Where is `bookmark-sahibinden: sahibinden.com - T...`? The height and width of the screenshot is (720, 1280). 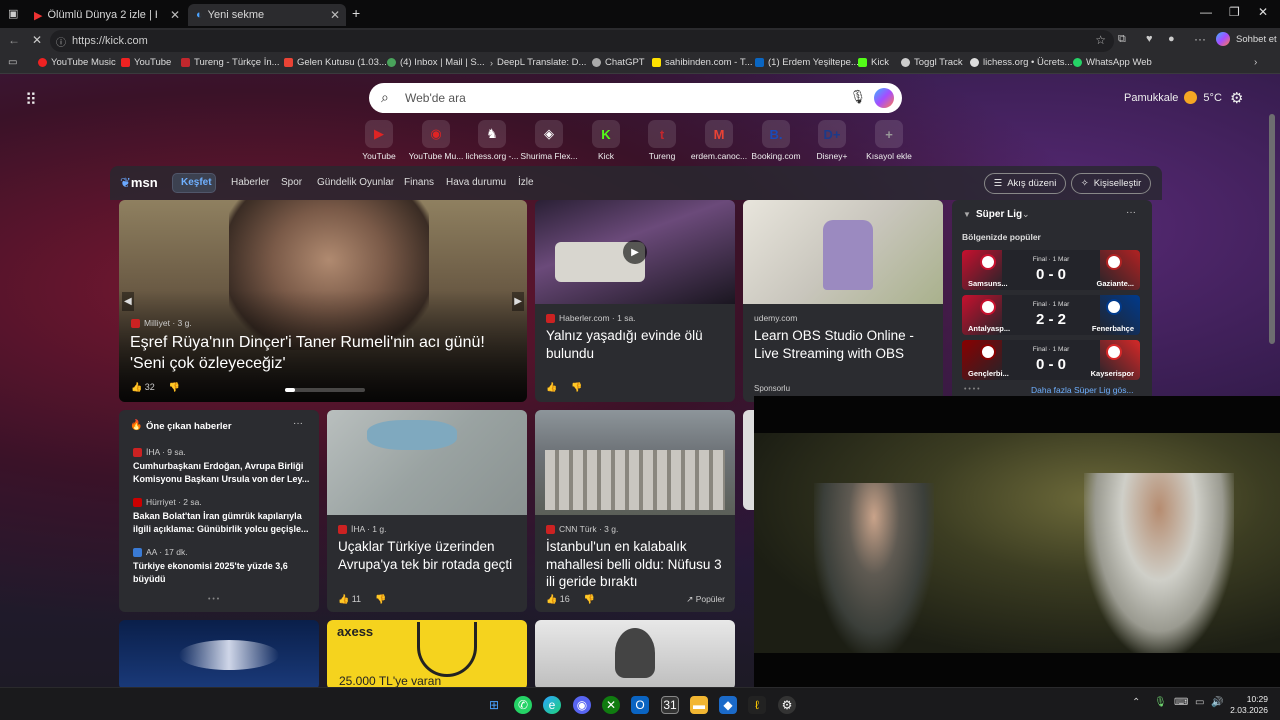 bookmark-sahibinden: sahibinden.com - T... is located at coordinates (702, 62).